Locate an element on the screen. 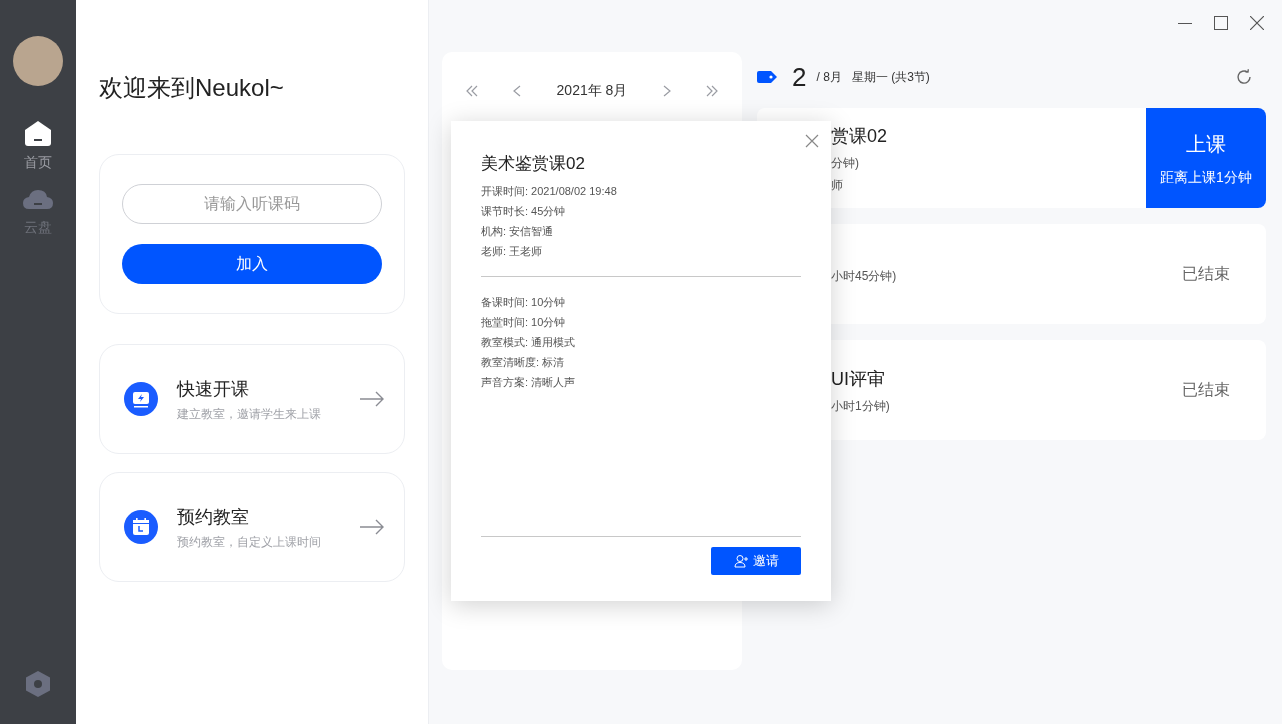  course-detail: 师 is located at coordinates (837, 185).